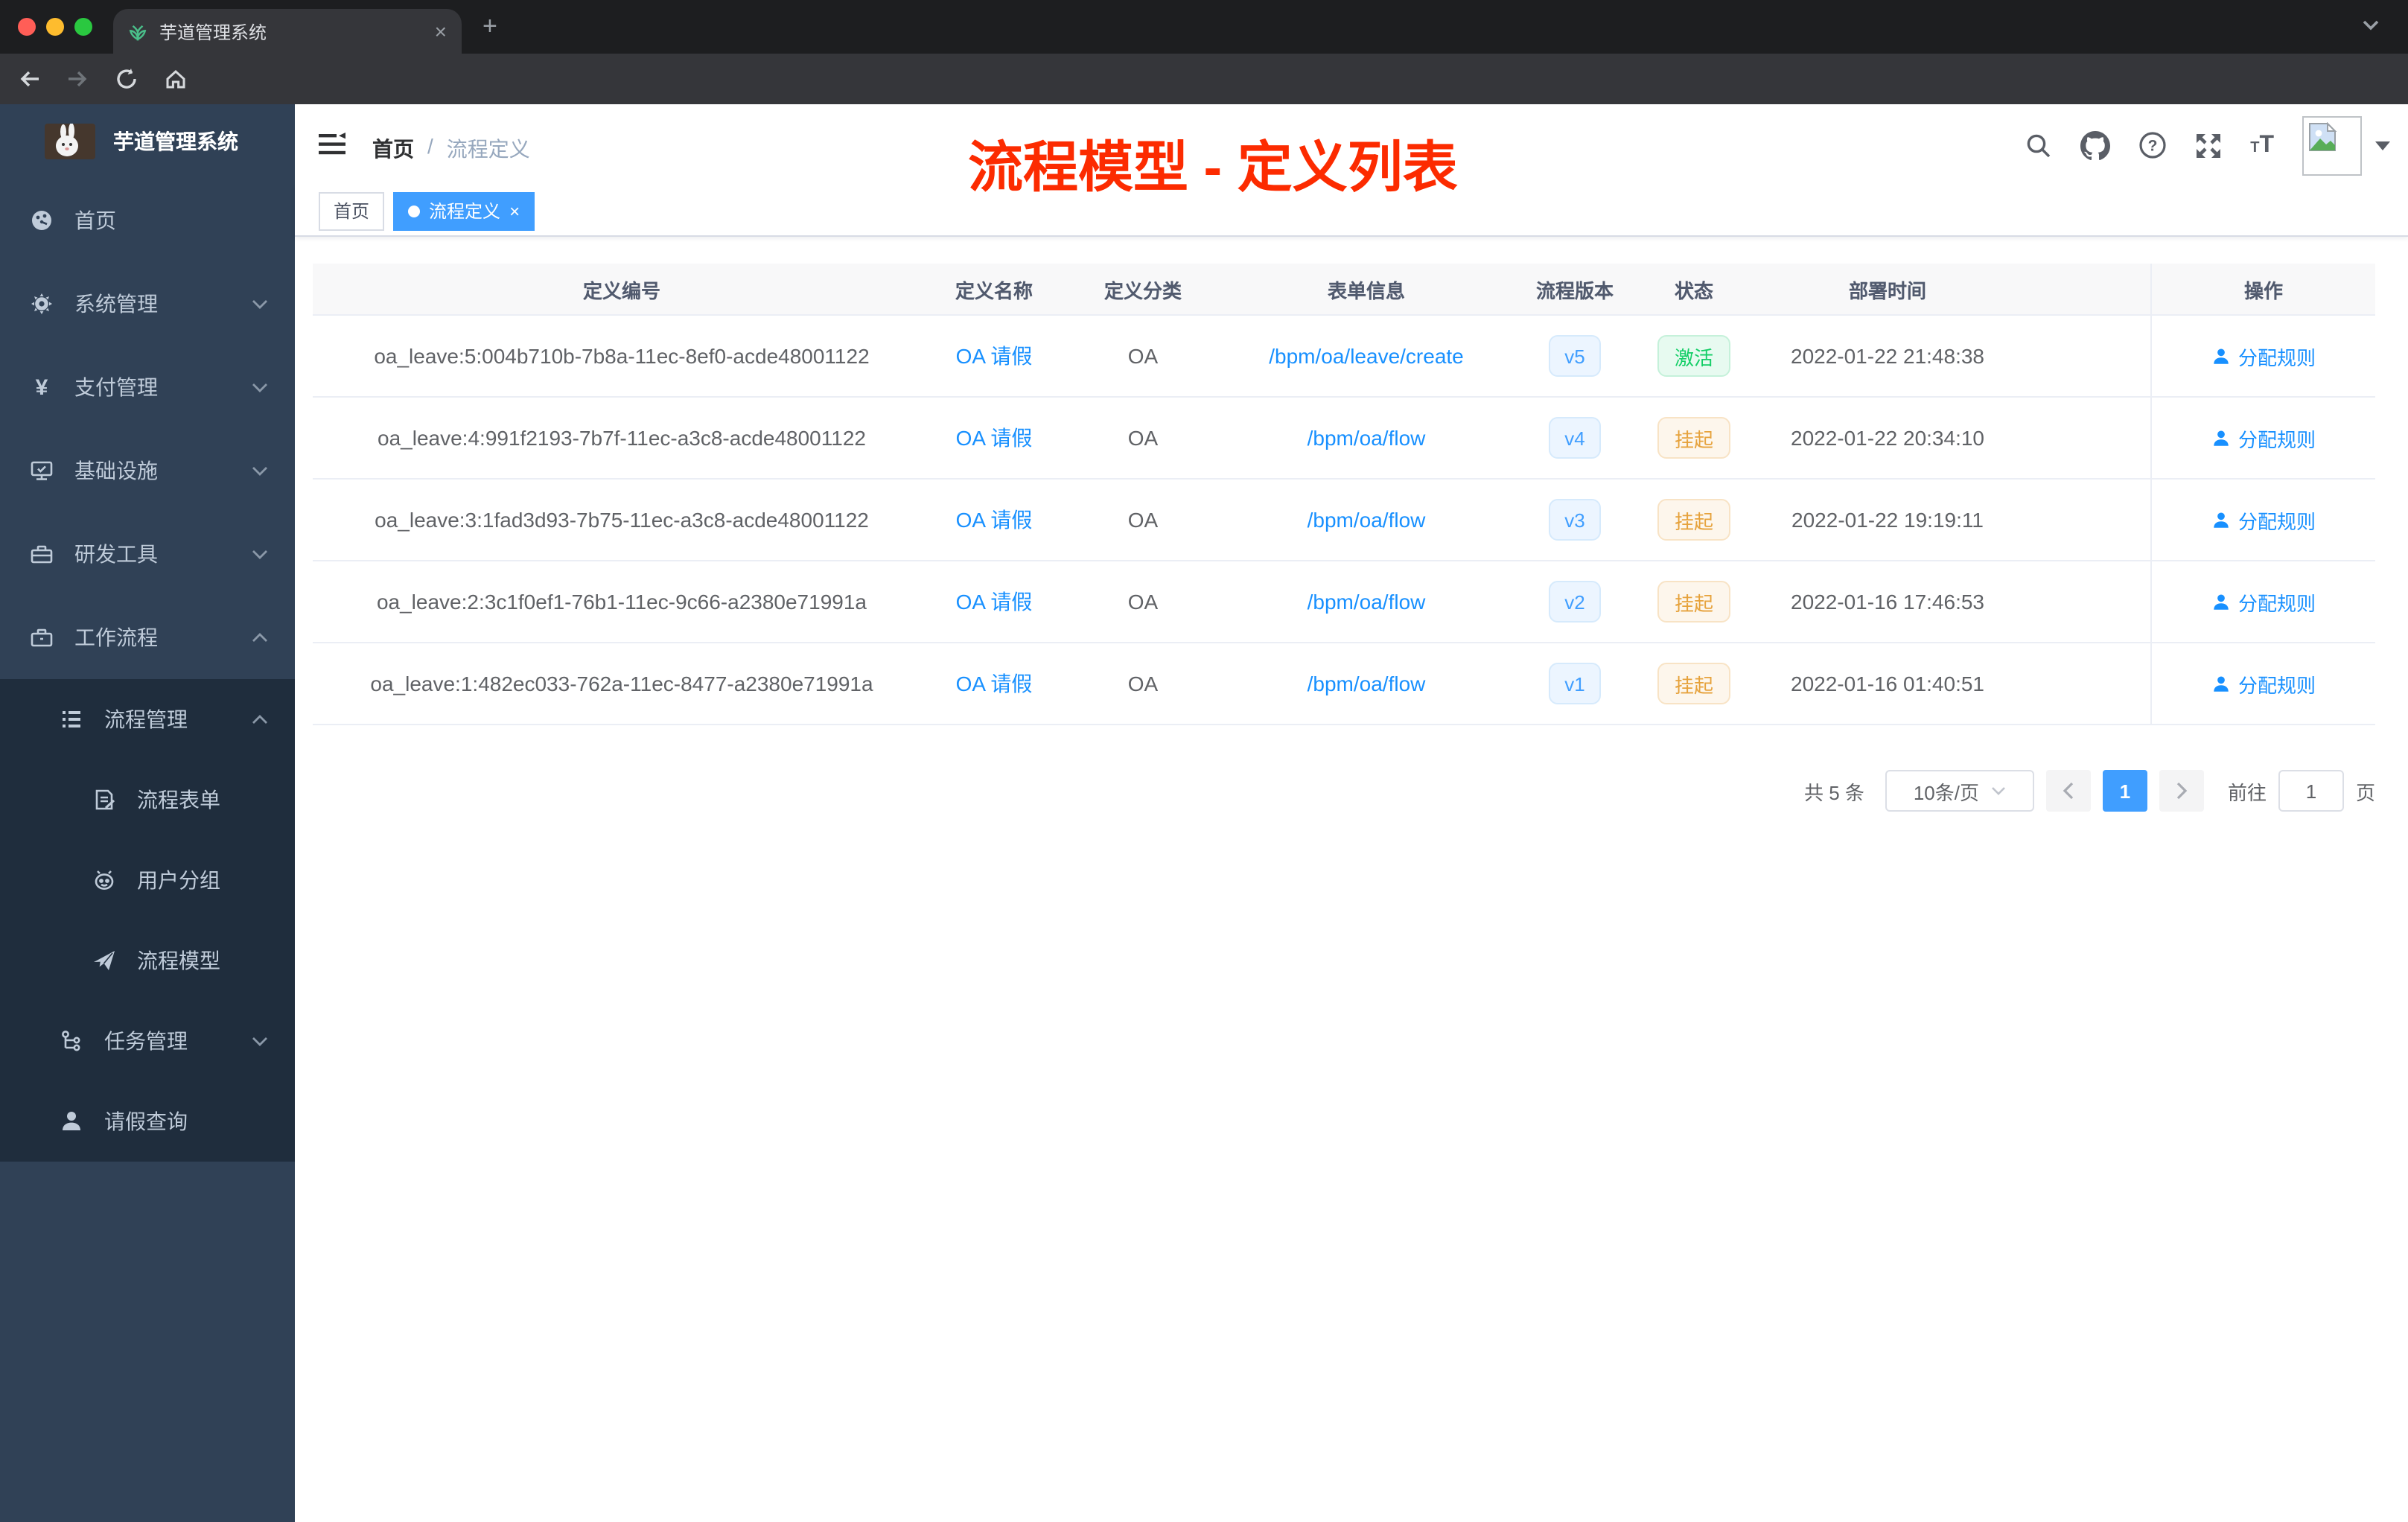  What do you see at coordinates (147, 470) in the screenshot?
I see `sidebar-item-infrastructure: 基础设施` at bounding box center [147, 470].